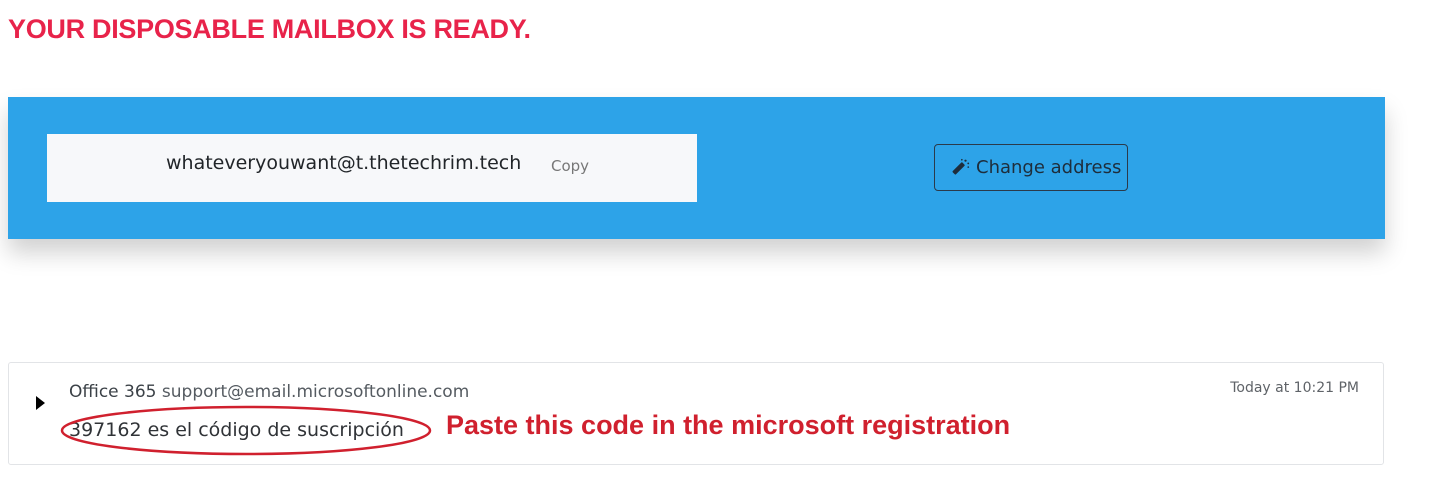 The height and width of the screenshot is (479, 1429). I want to click on change-address-button: Change address, so click(1031, 167).